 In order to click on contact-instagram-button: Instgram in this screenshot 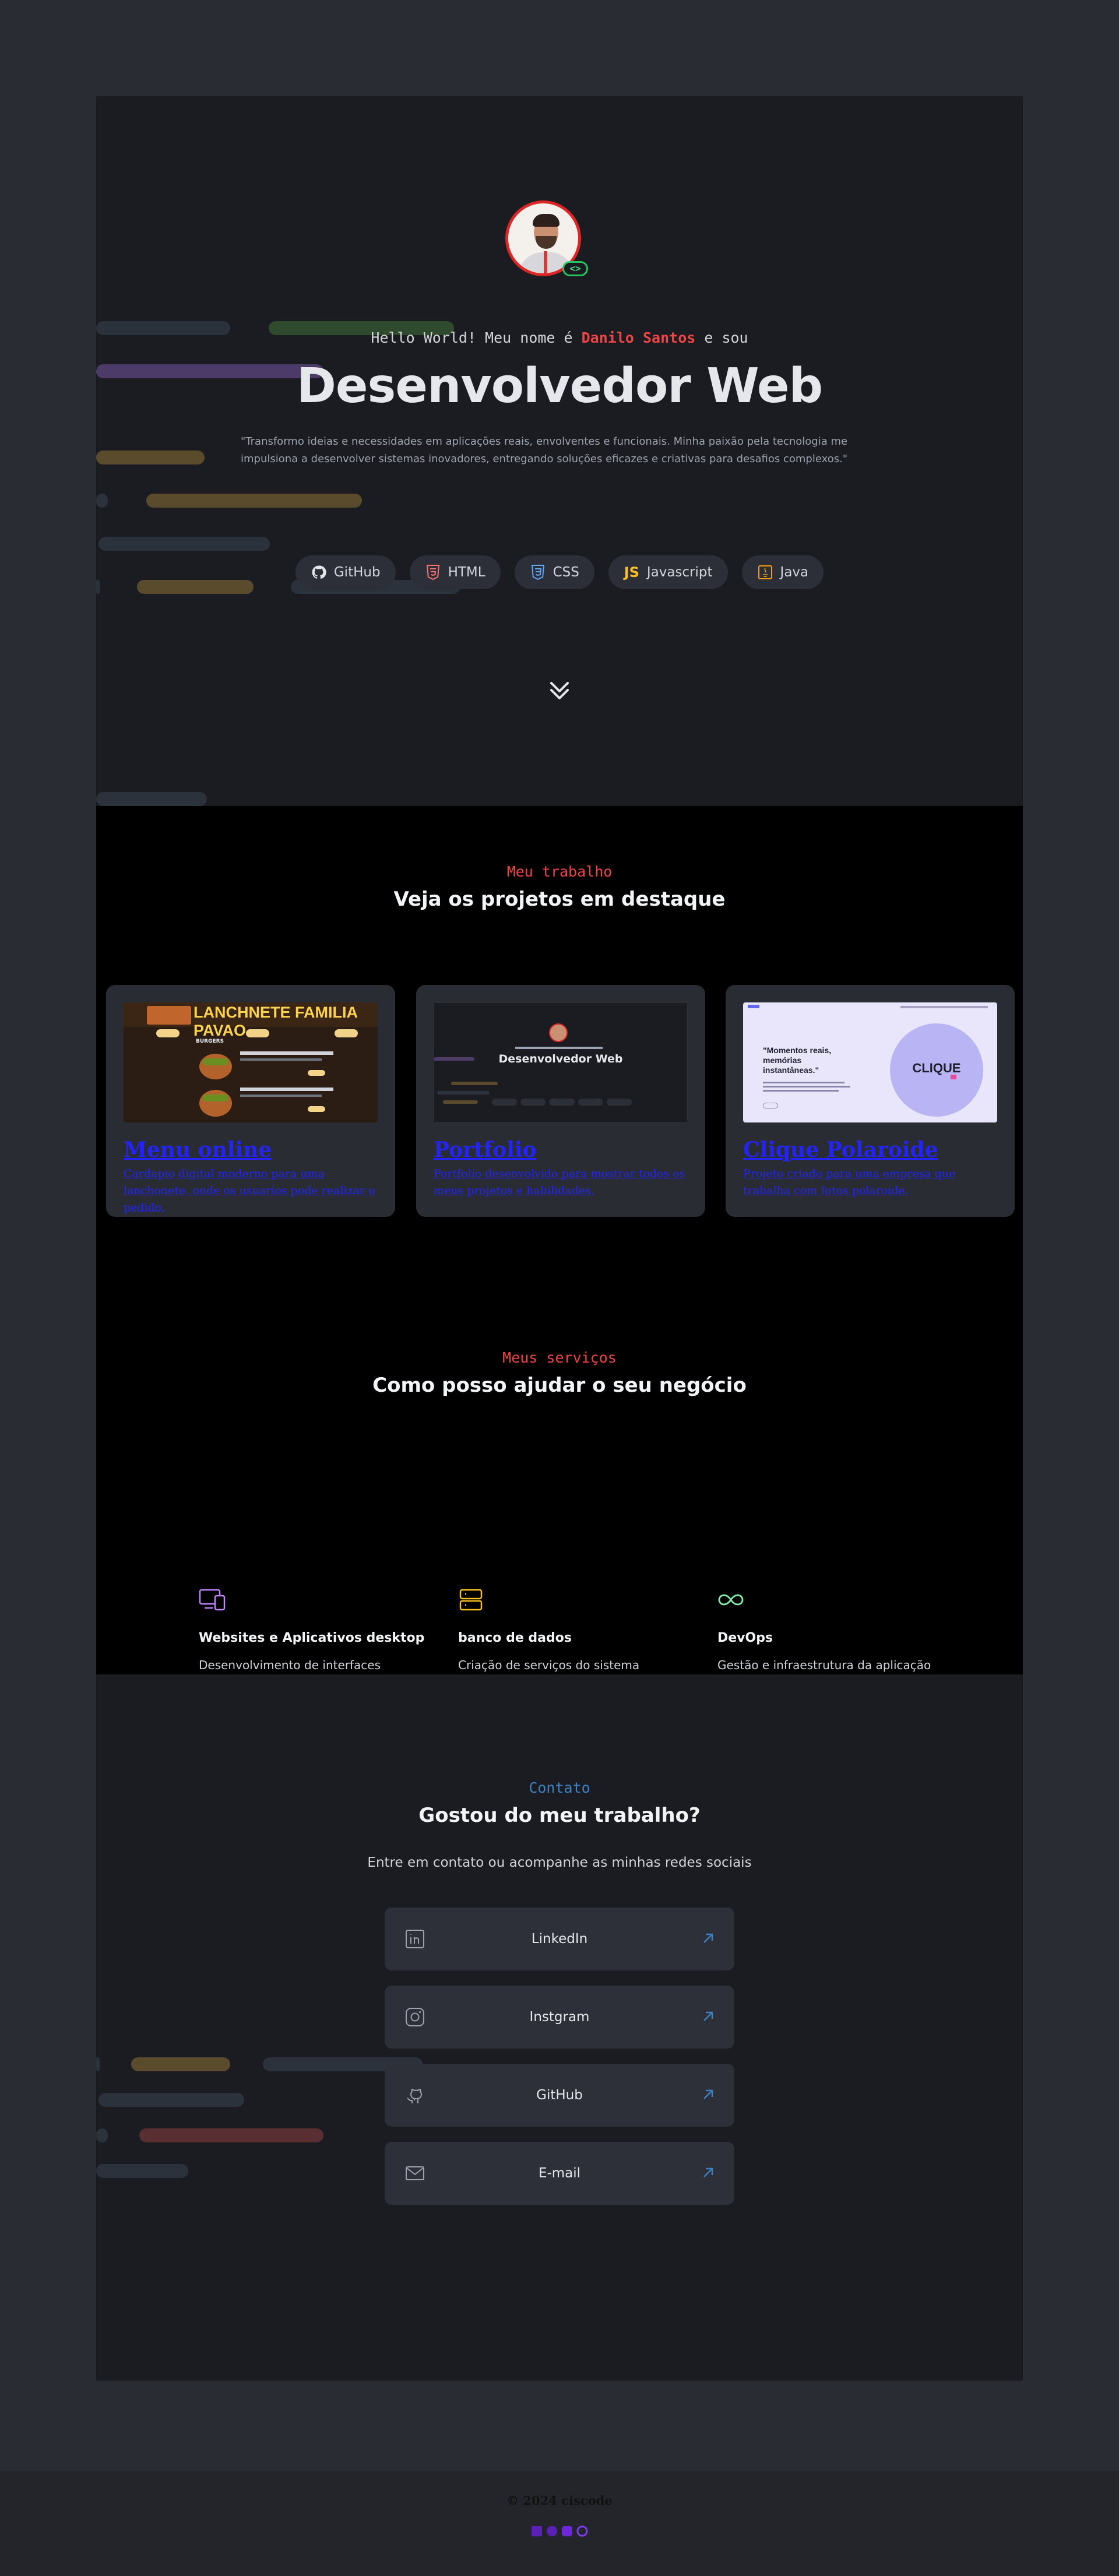, I will do `click(559, 2018)`.